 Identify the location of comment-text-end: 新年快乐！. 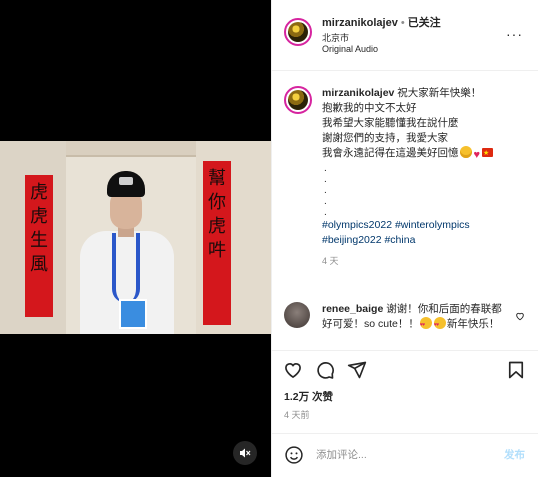
(473, 324).